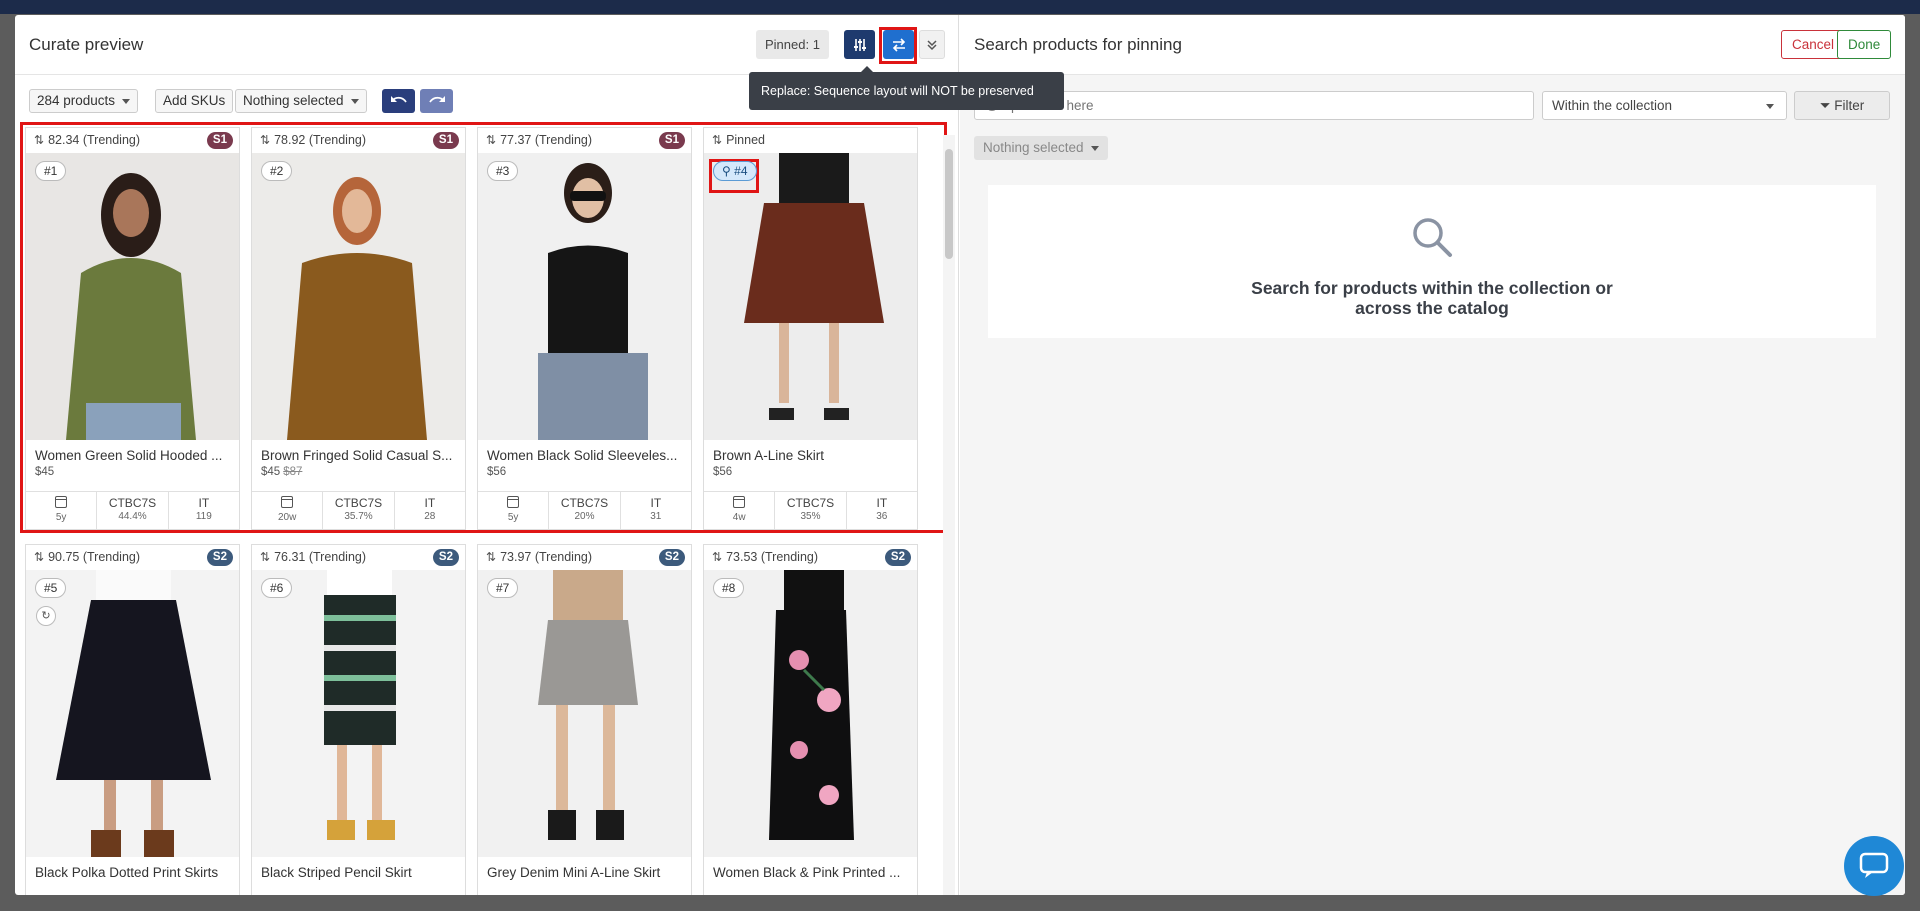 The image size is (1920, 911). Describe the element at coordinates (204, 510) in the screenshot. I see `it-stat: IT 119` at that location.